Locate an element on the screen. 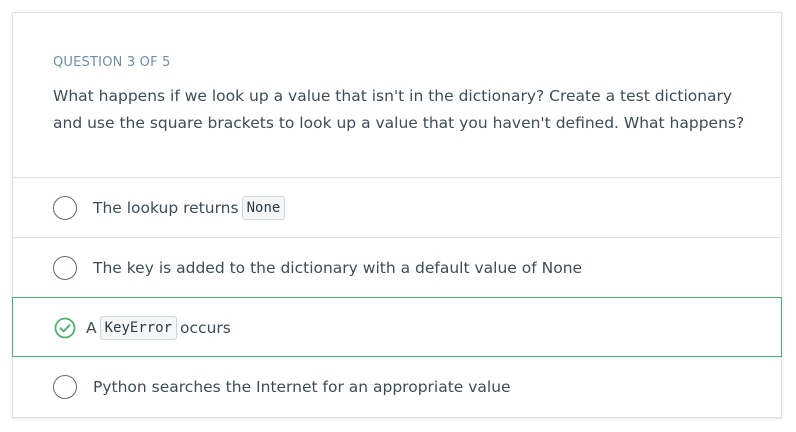 This screenshot has height=432, width=796. question-number: QUESTION 3 OF 5 is located at coordinates (112, 62).